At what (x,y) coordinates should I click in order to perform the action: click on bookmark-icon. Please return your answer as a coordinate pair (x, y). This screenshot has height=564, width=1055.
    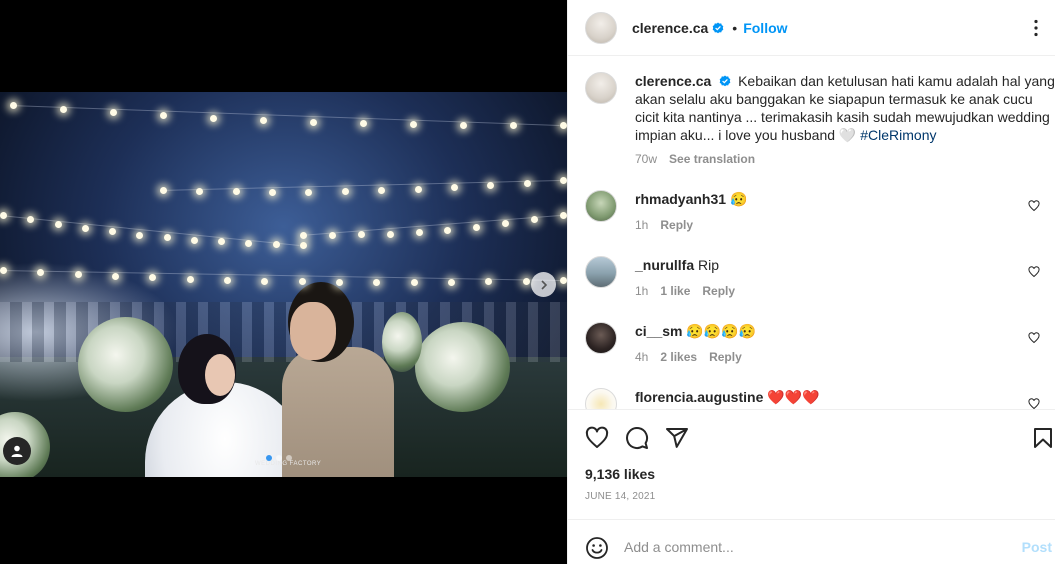
    Looking at the image, I should click on (1043, 438).